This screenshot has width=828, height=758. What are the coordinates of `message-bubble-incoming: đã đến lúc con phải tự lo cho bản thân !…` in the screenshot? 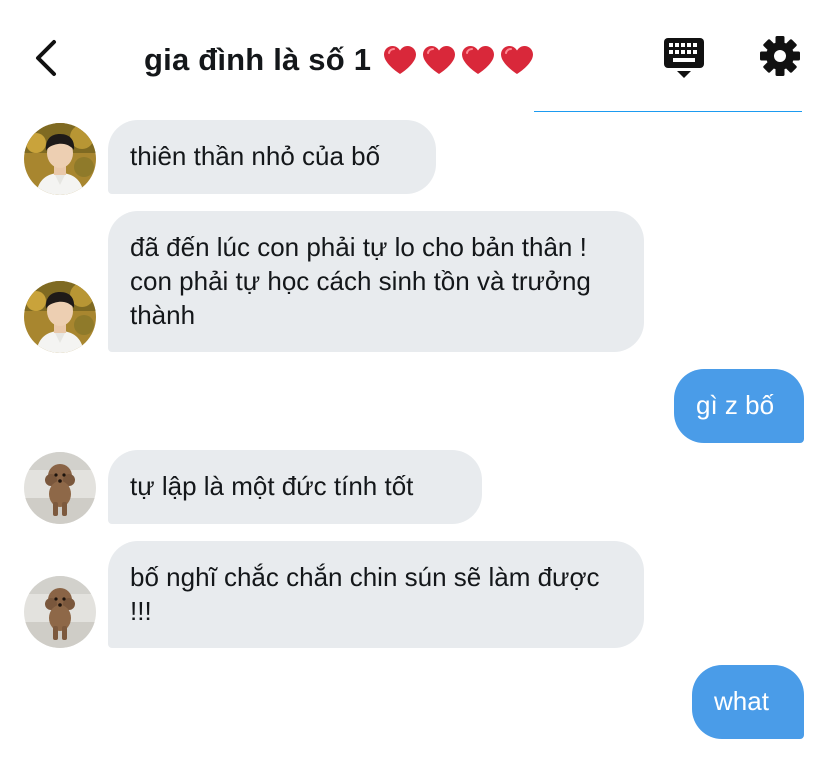 It's located at (376, 281).